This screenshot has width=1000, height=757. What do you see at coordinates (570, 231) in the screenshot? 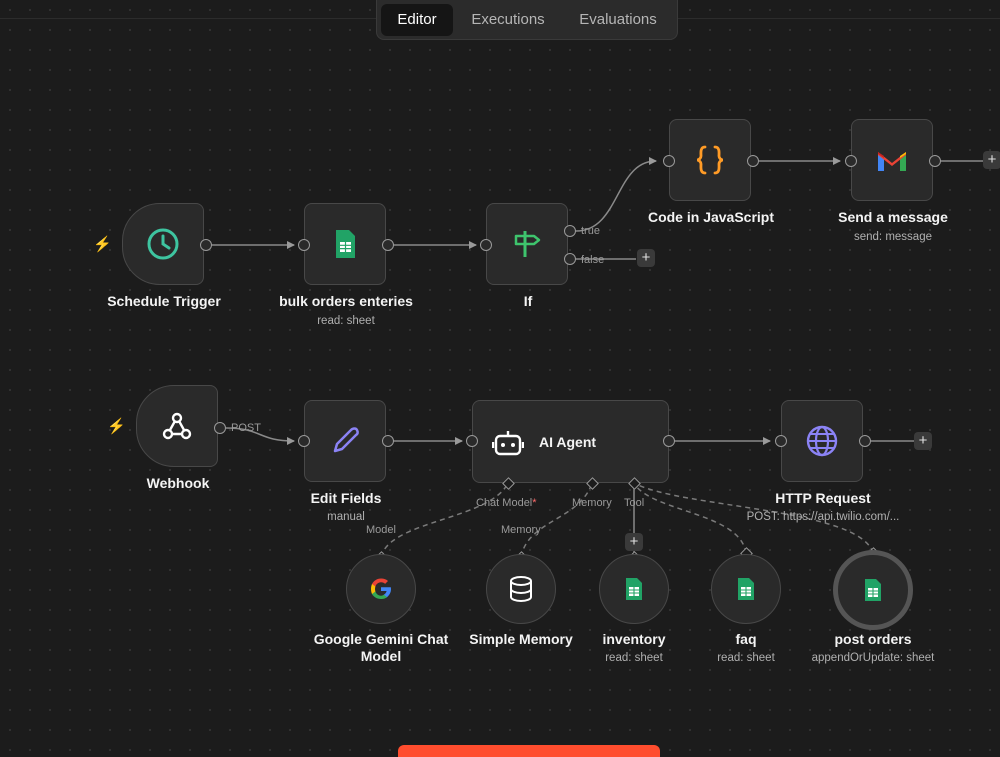
I see `output-handle-true` at bounding box center [570, 231].